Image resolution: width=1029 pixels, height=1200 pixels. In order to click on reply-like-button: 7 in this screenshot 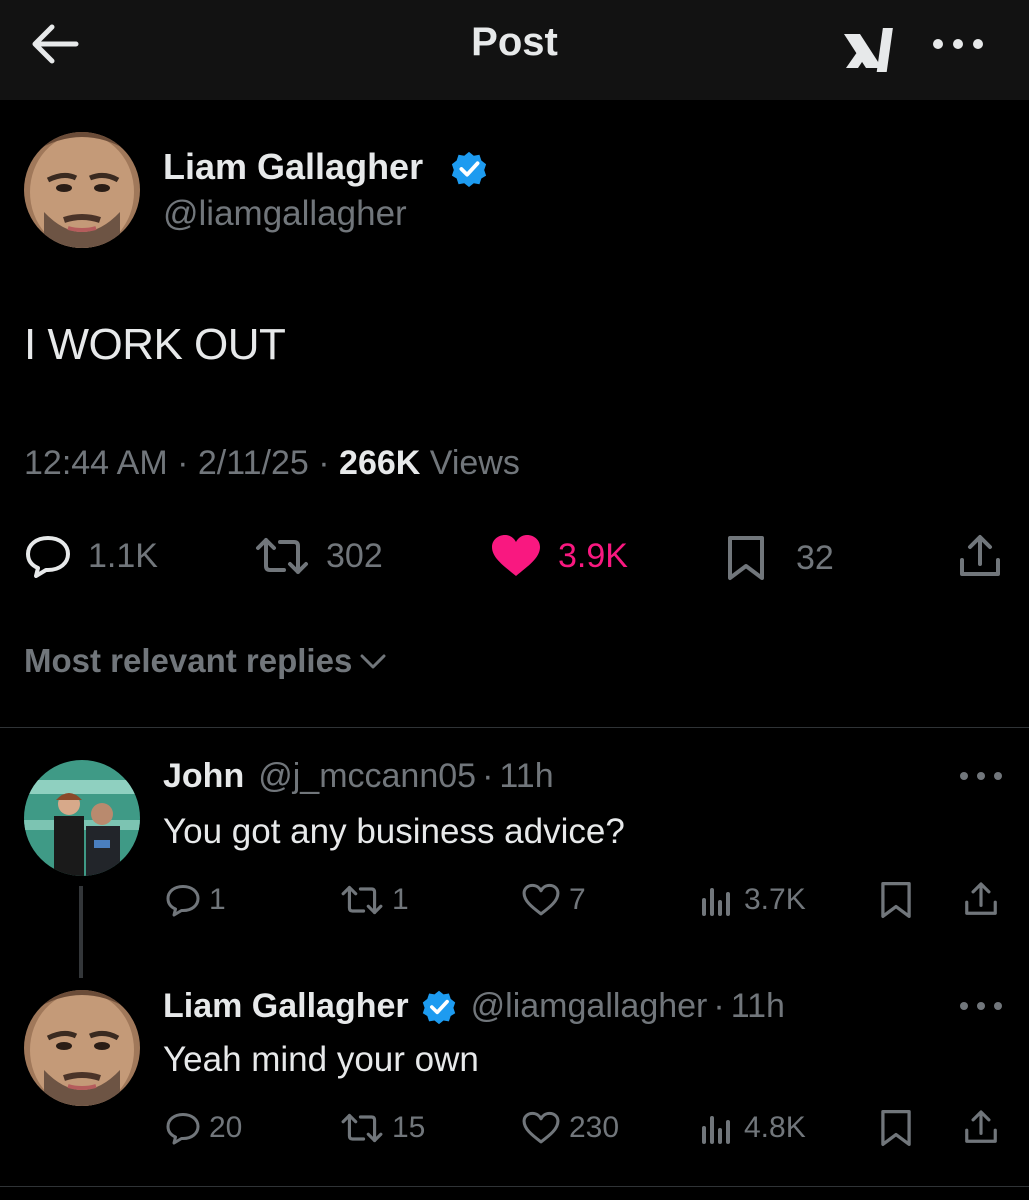, I will do `click(553, 900)`.